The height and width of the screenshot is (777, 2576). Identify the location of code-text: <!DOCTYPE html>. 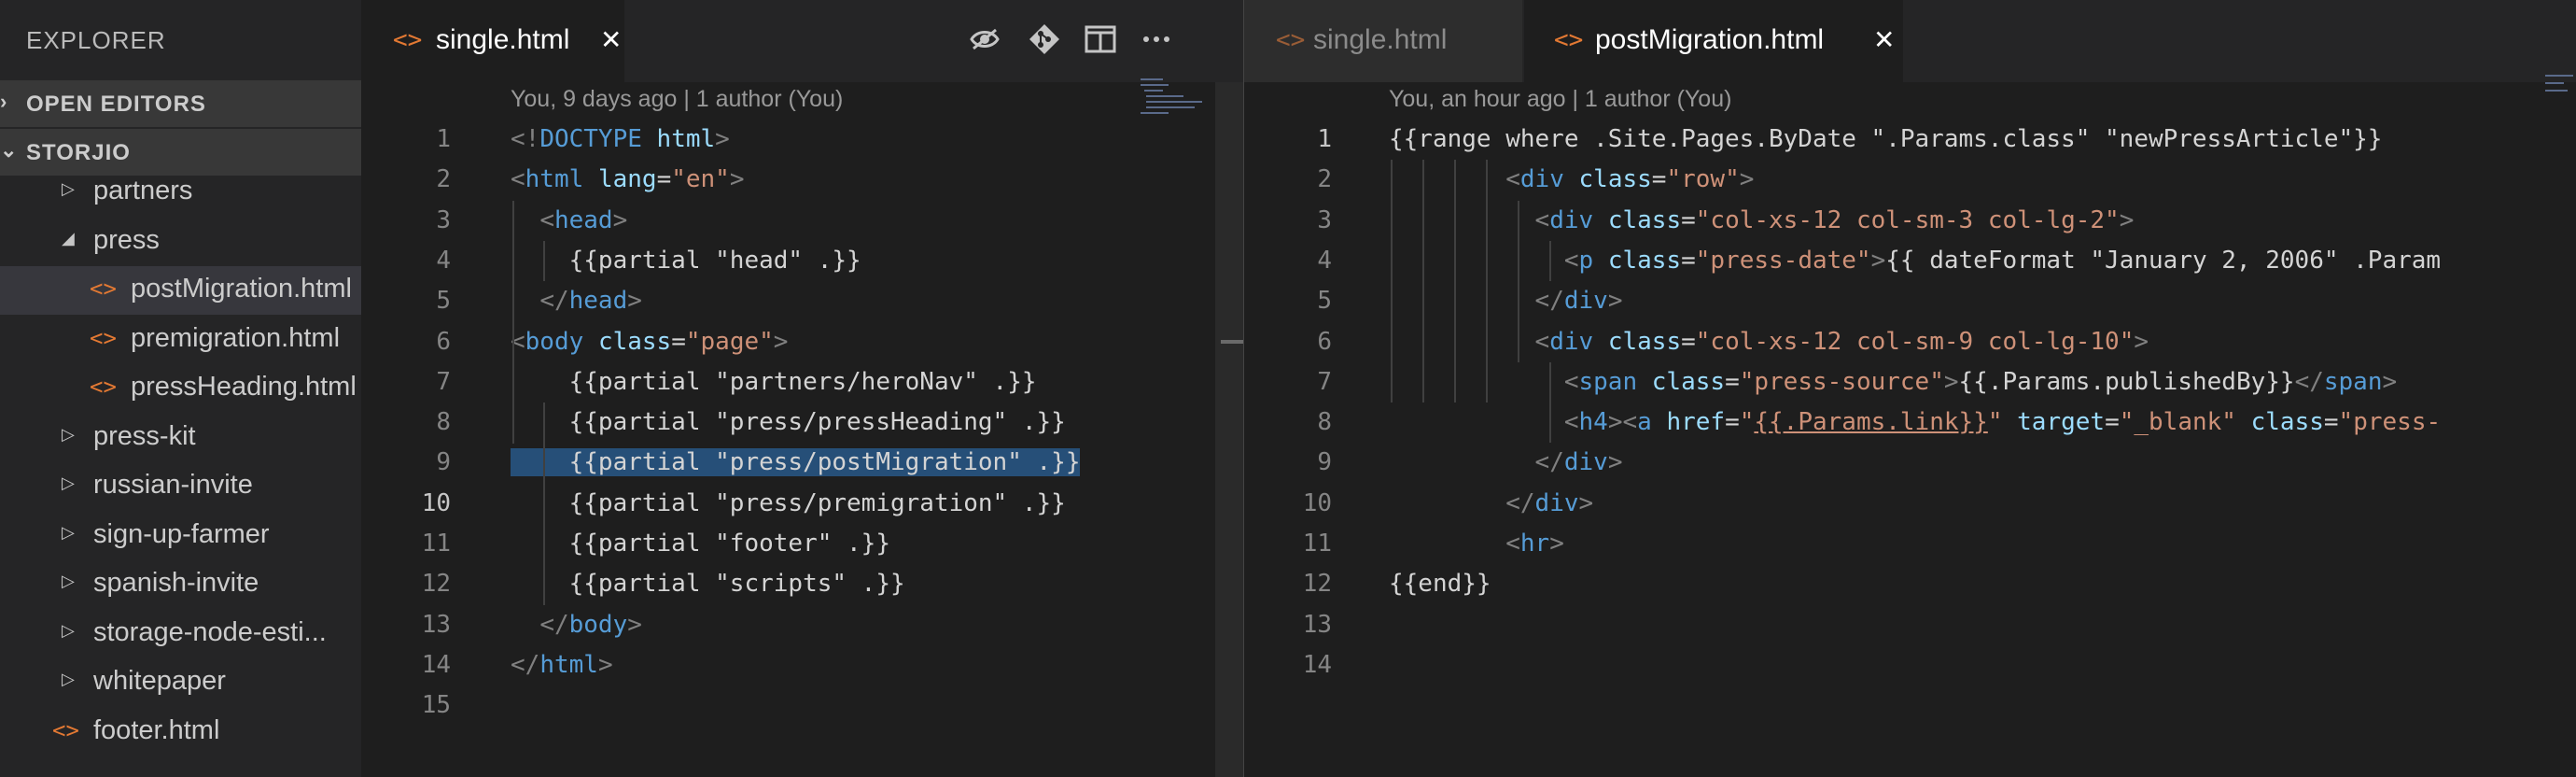
(620, 139).